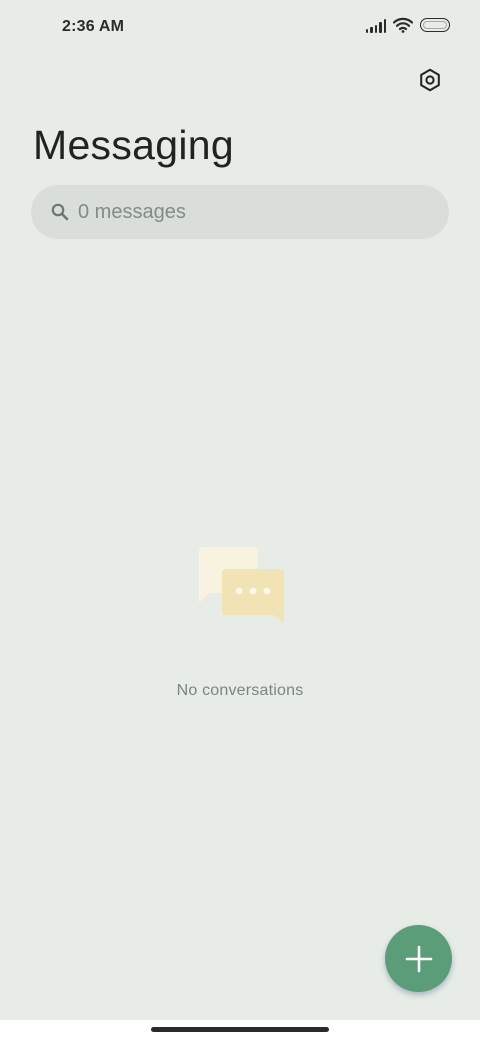 This screenshot has height=1040, width=480. Describe the element at coordinates (253, 212) in the screenshot. I see `search-input` at that location.